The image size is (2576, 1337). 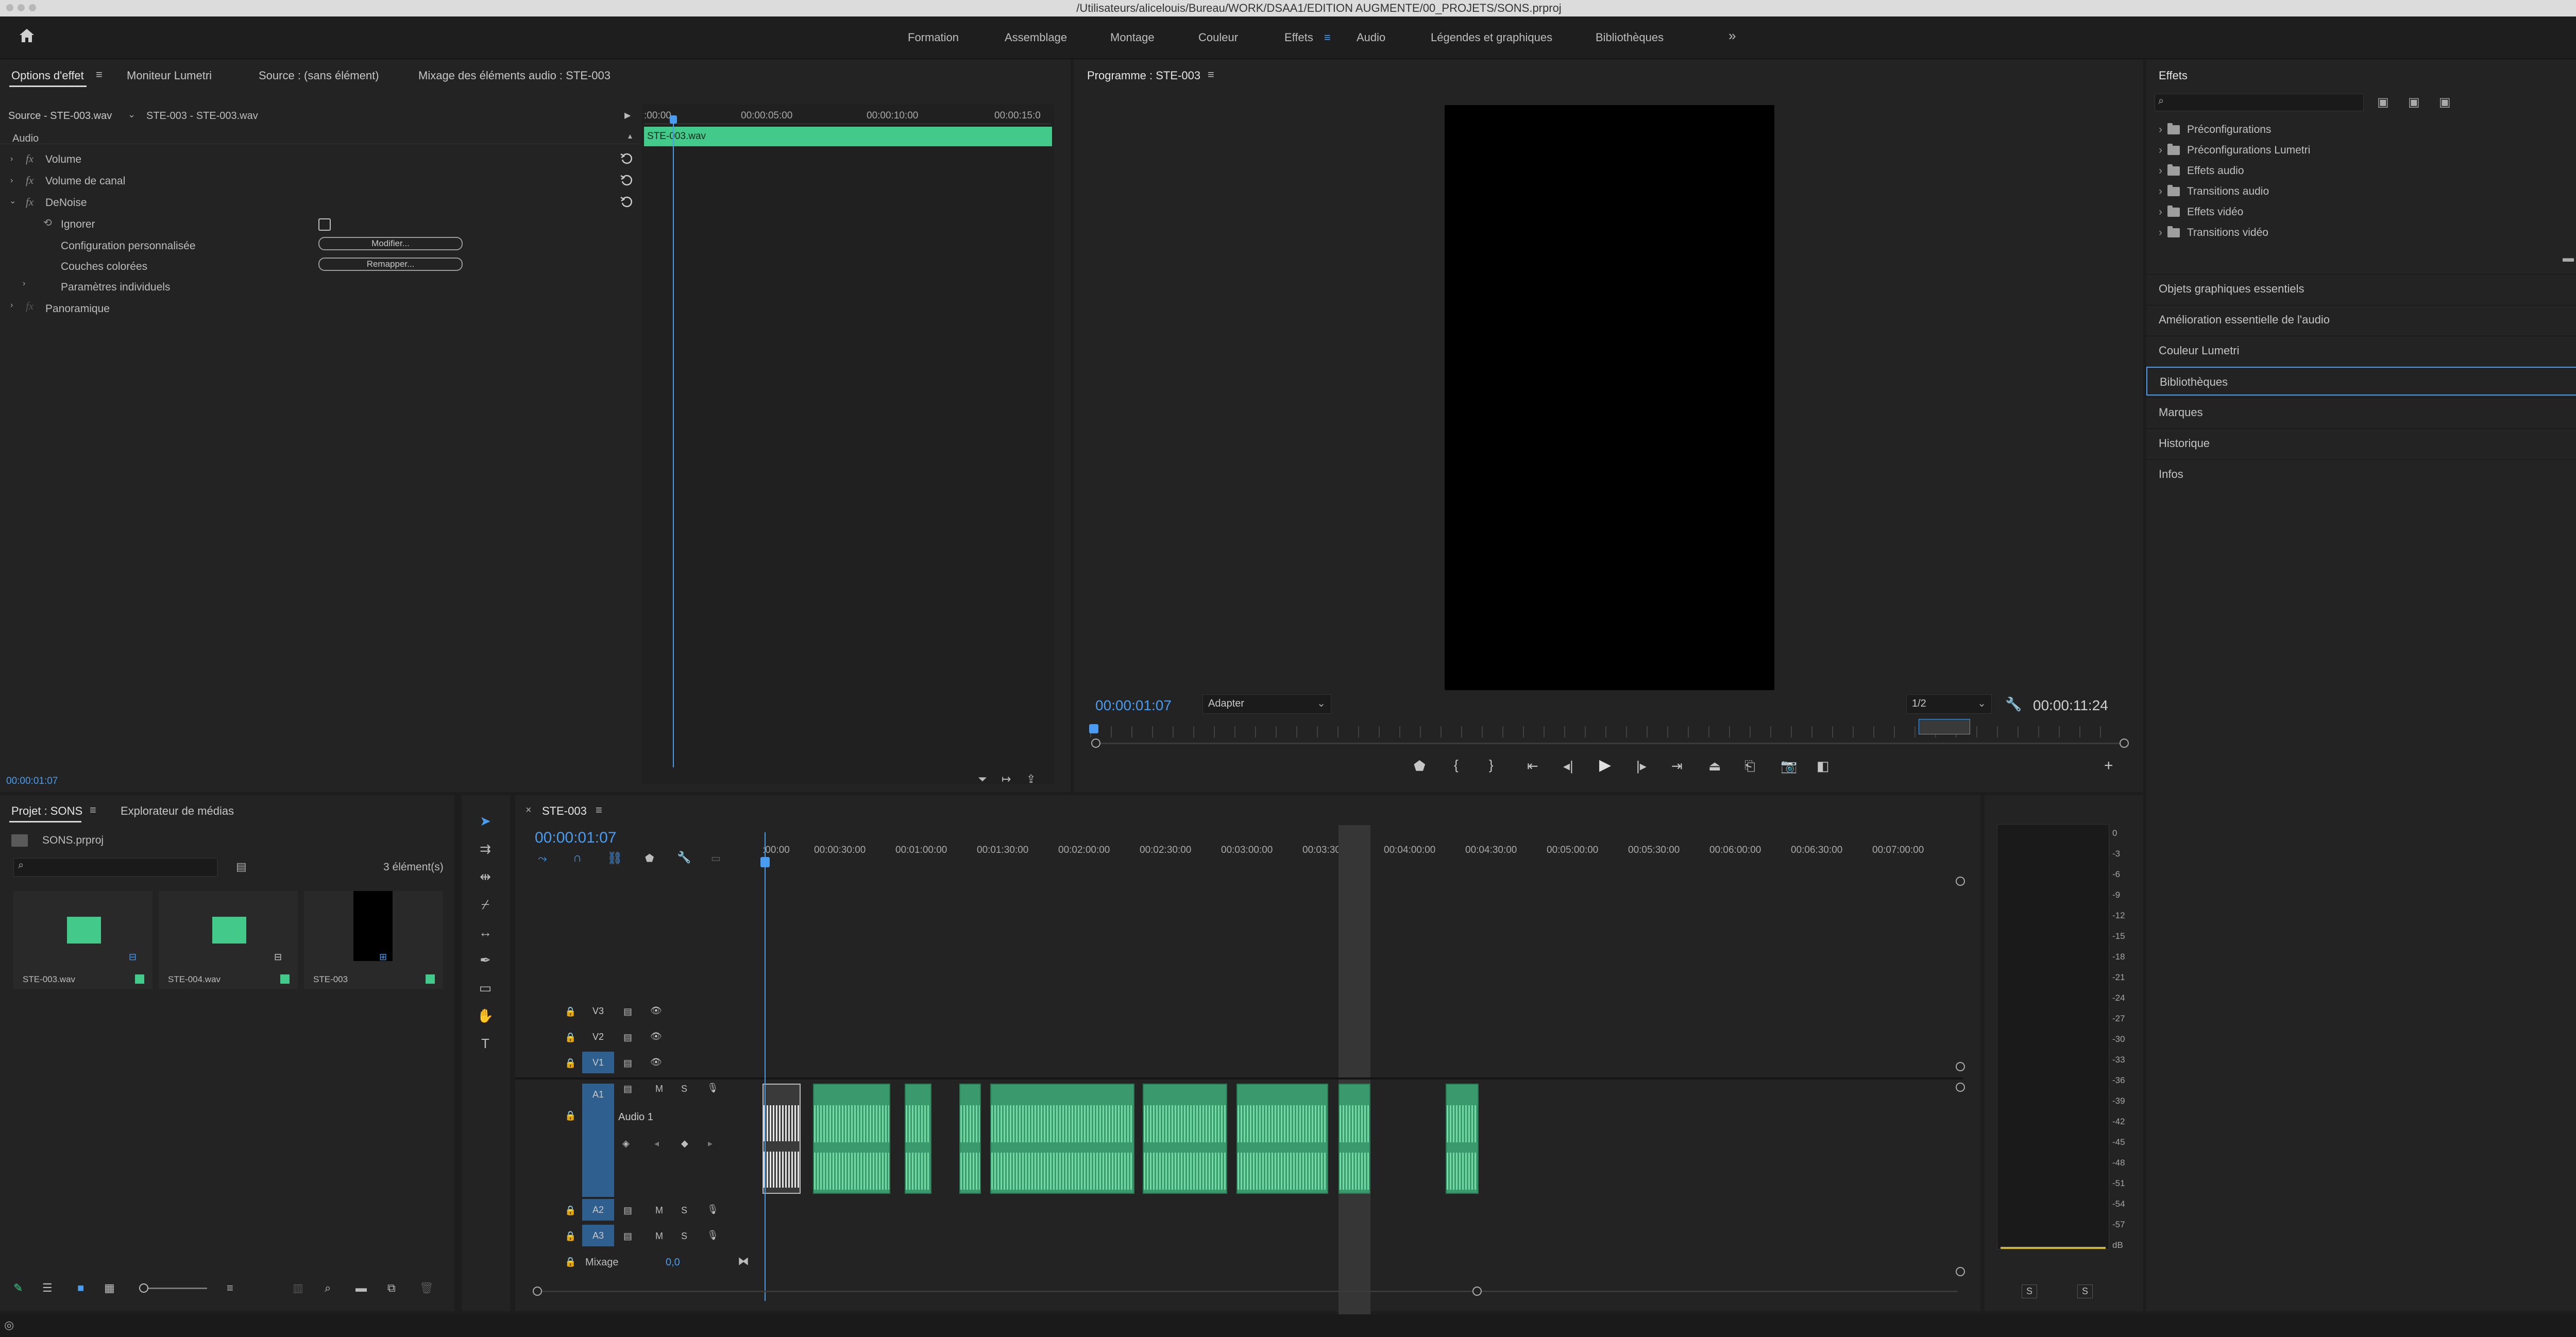 I want to click on mini-clip-bar: STE-003.wav, so click(x=848, y=136).